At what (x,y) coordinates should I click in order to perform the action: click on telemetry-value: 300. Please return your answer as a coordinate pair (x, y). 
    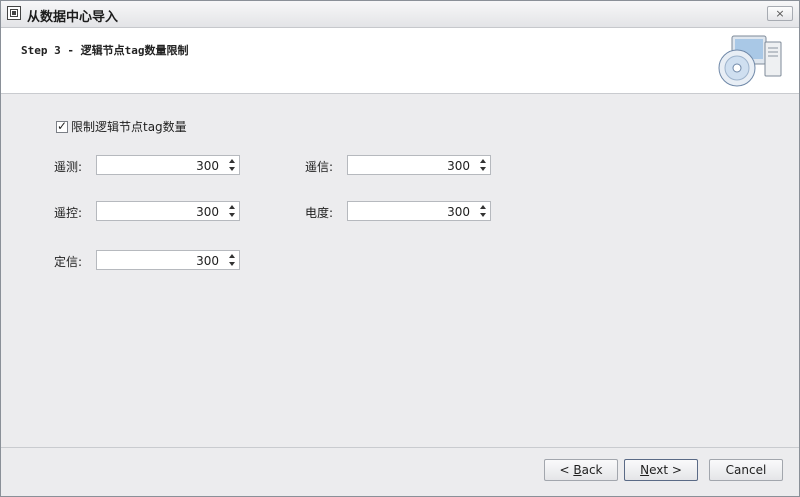
    Looking at the image, I should click on (207, 166).